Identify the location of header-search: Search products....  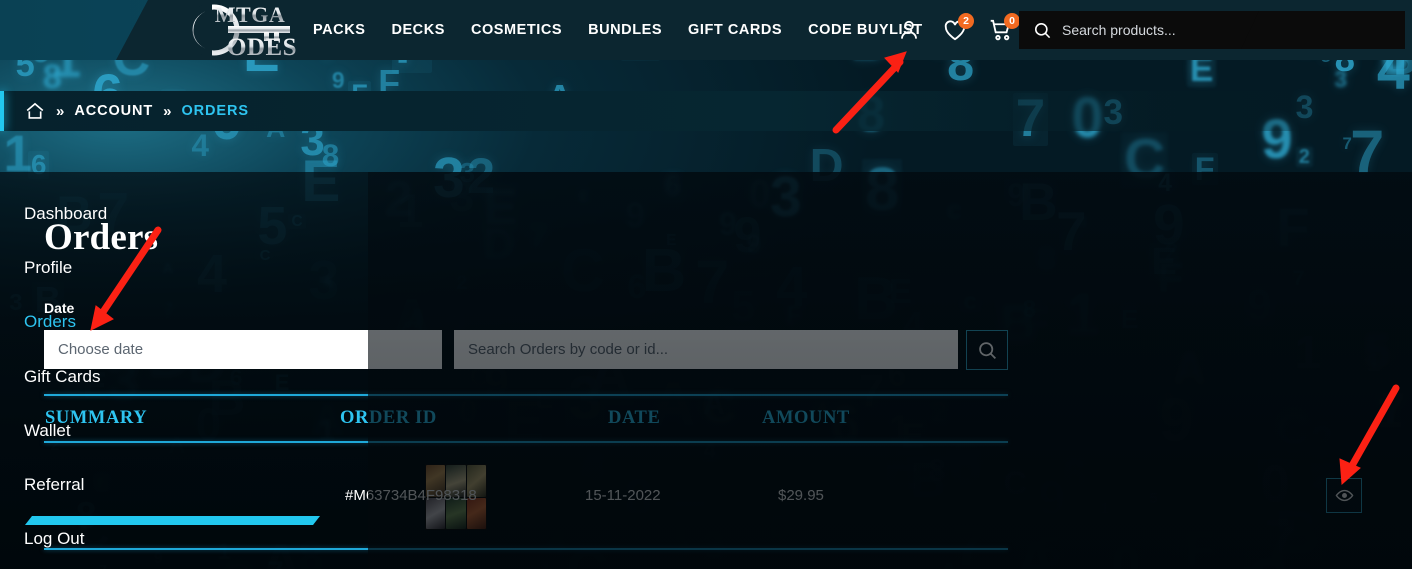
(1212, 30).